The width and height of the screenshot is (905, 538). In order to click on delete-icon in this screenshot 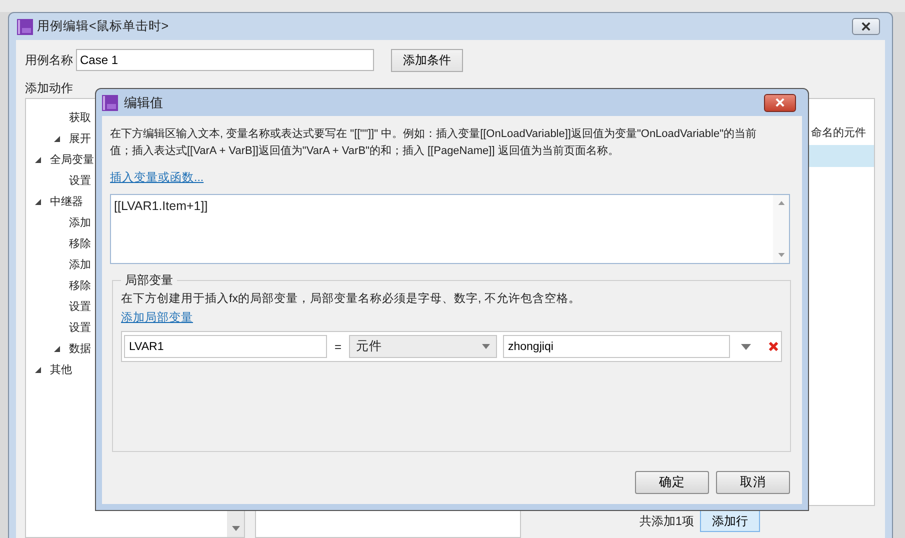, I will do `click(773, 346)`.